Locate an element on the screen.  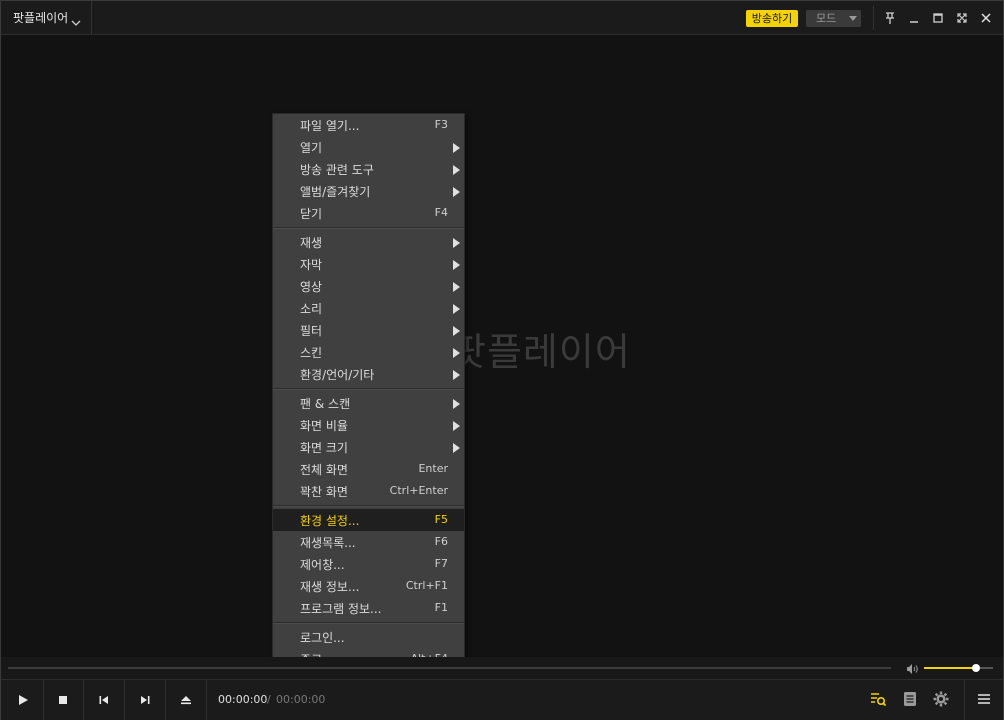
app-name: 팟플레이어 is located at coordinates (41, 18).